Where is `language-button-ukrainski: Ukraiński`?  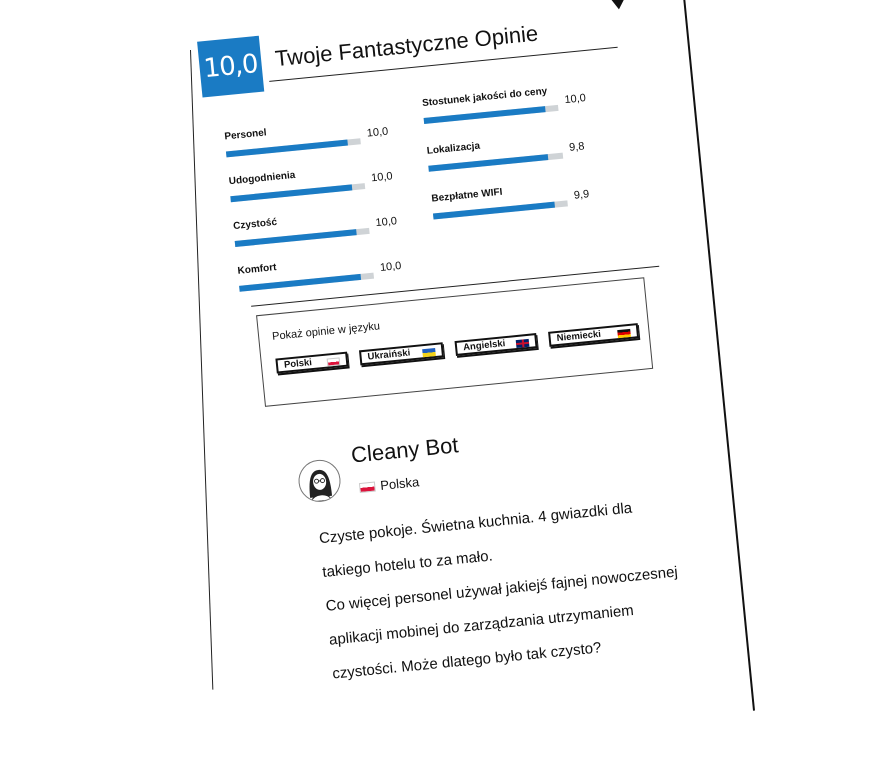 language-button-ukrainski: Ukraiński is located at coordinates (401, 354).